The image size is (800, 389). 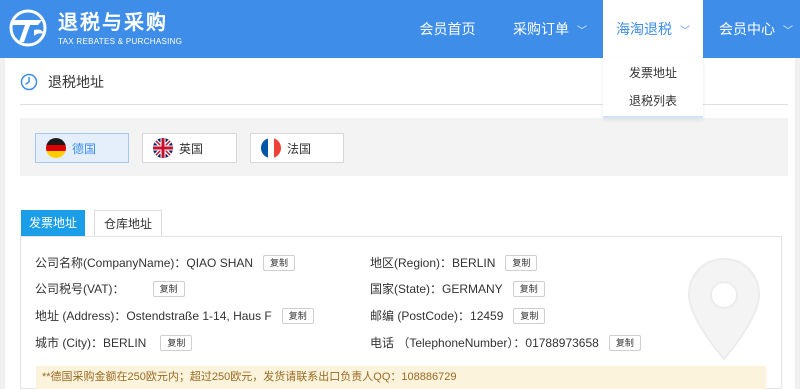 What do you see at coordinates (153, 316) in the screenshot?
I see `address-value: 地址 (Address)：Ostendstraße 1-14, Haus F` at bounding box center [153, 316].